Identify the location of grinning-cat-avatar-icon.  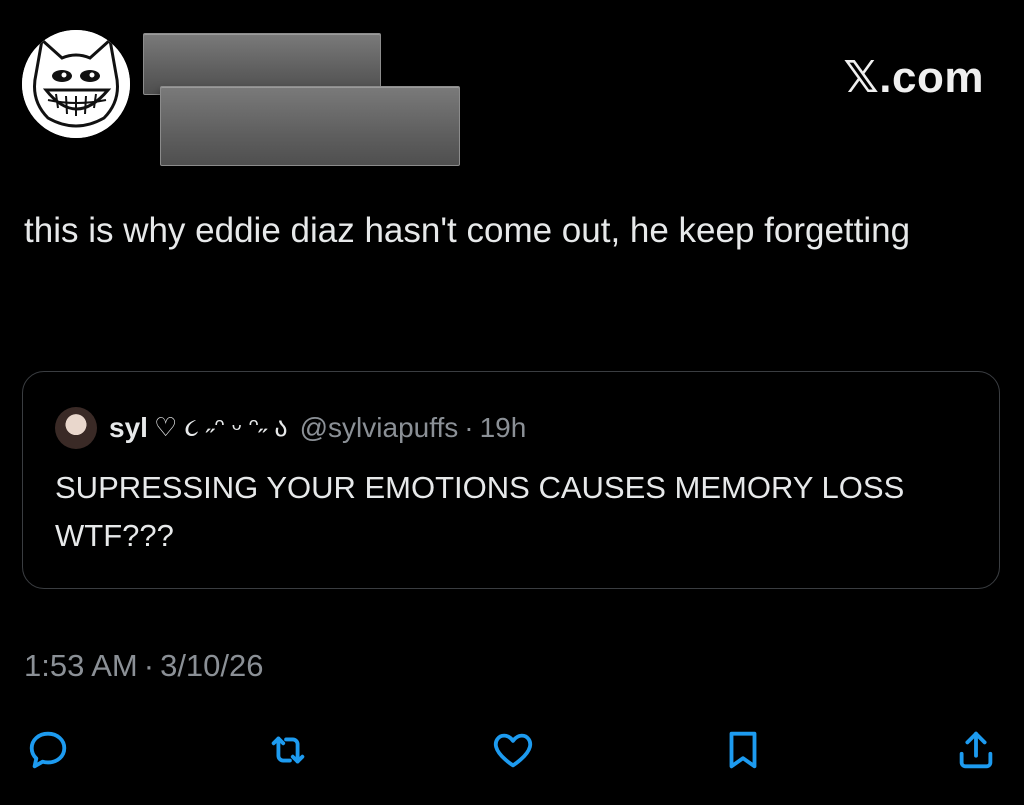
(76, 84).